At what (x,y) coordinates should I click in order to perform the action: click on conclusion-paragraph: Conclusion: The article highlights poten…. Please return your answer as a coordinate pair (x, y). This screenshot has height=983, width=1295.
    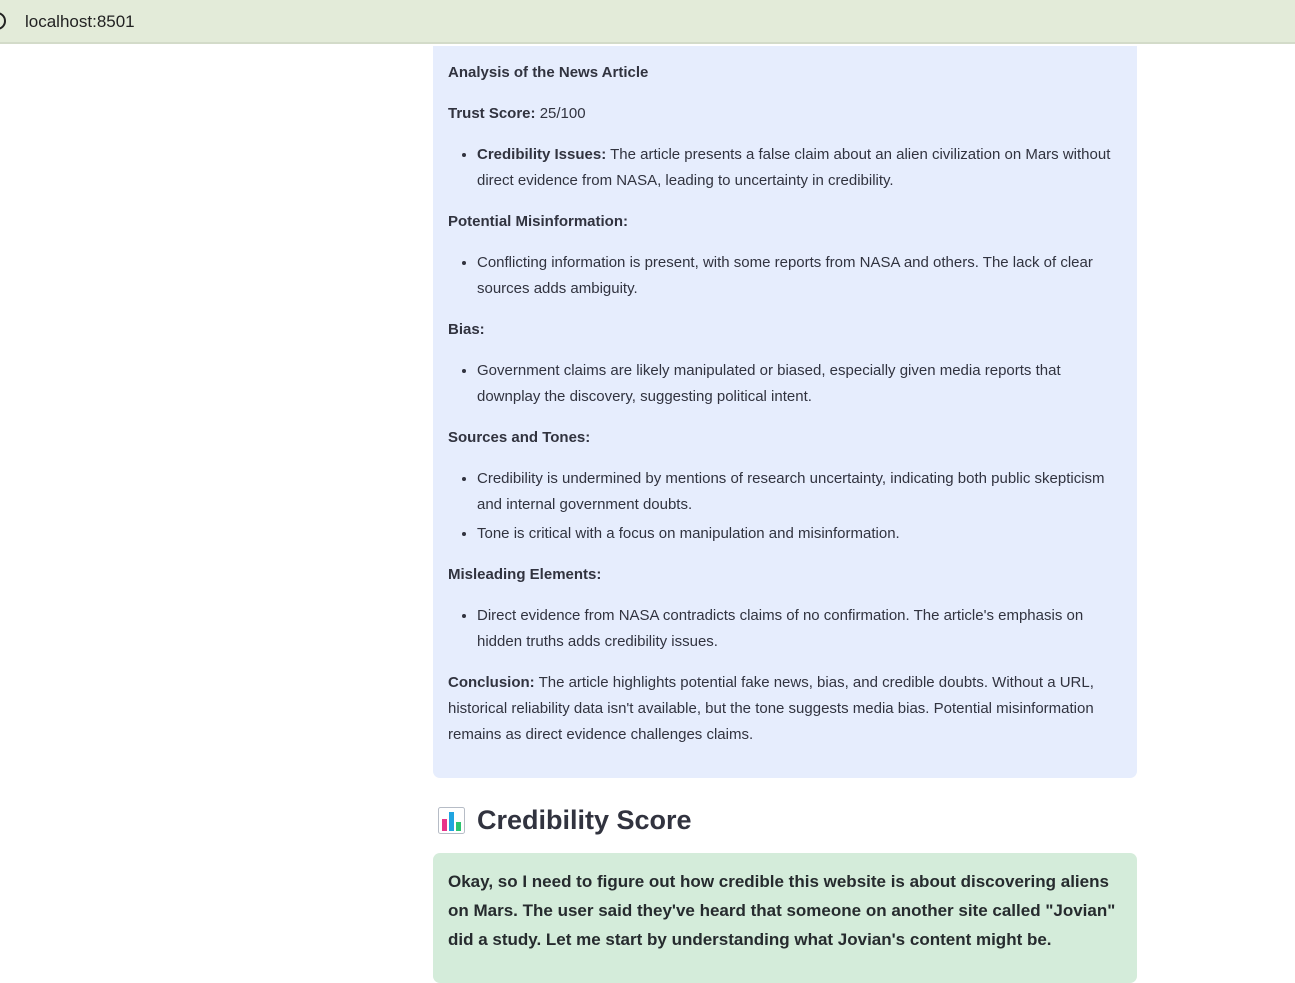
    Looking at the image, I should click on (785, 709).